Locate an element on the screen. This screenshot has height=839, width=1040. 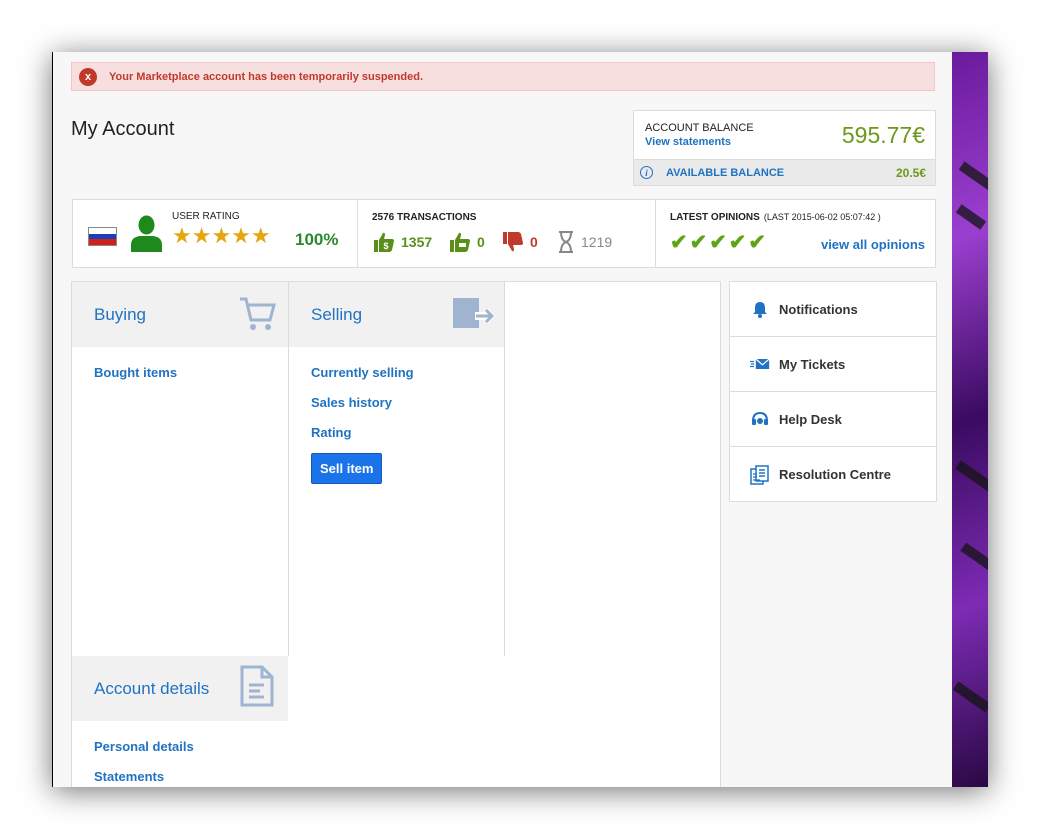
currently-selling-link: Currently selling is located at coordinates (408, 372).